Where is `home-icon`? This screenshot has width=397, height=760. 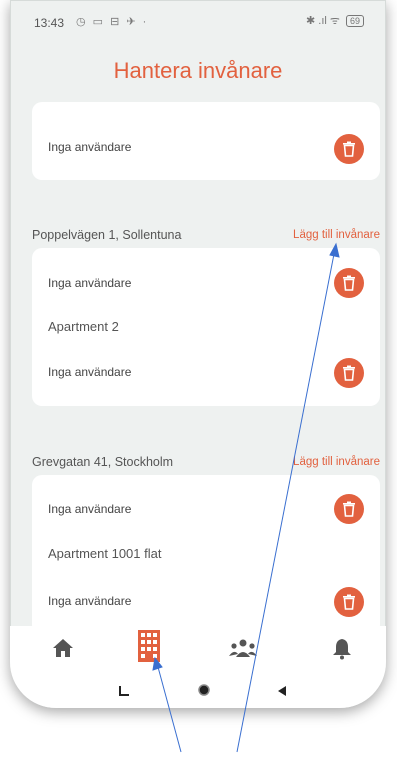
home-icon is located at coordinates (63, 648).